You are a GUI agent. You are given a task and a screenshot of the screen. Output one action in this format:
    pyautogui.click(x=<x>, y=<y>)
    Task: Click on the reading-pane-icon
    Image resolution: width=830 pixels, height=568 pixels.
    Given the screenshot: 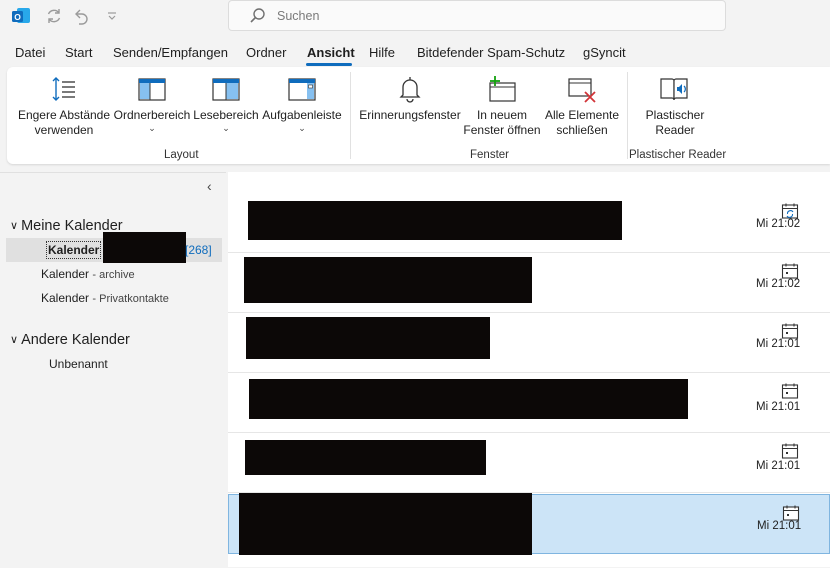 What is the action you would take?
    pyautogui.click(x=226, y=89)
    